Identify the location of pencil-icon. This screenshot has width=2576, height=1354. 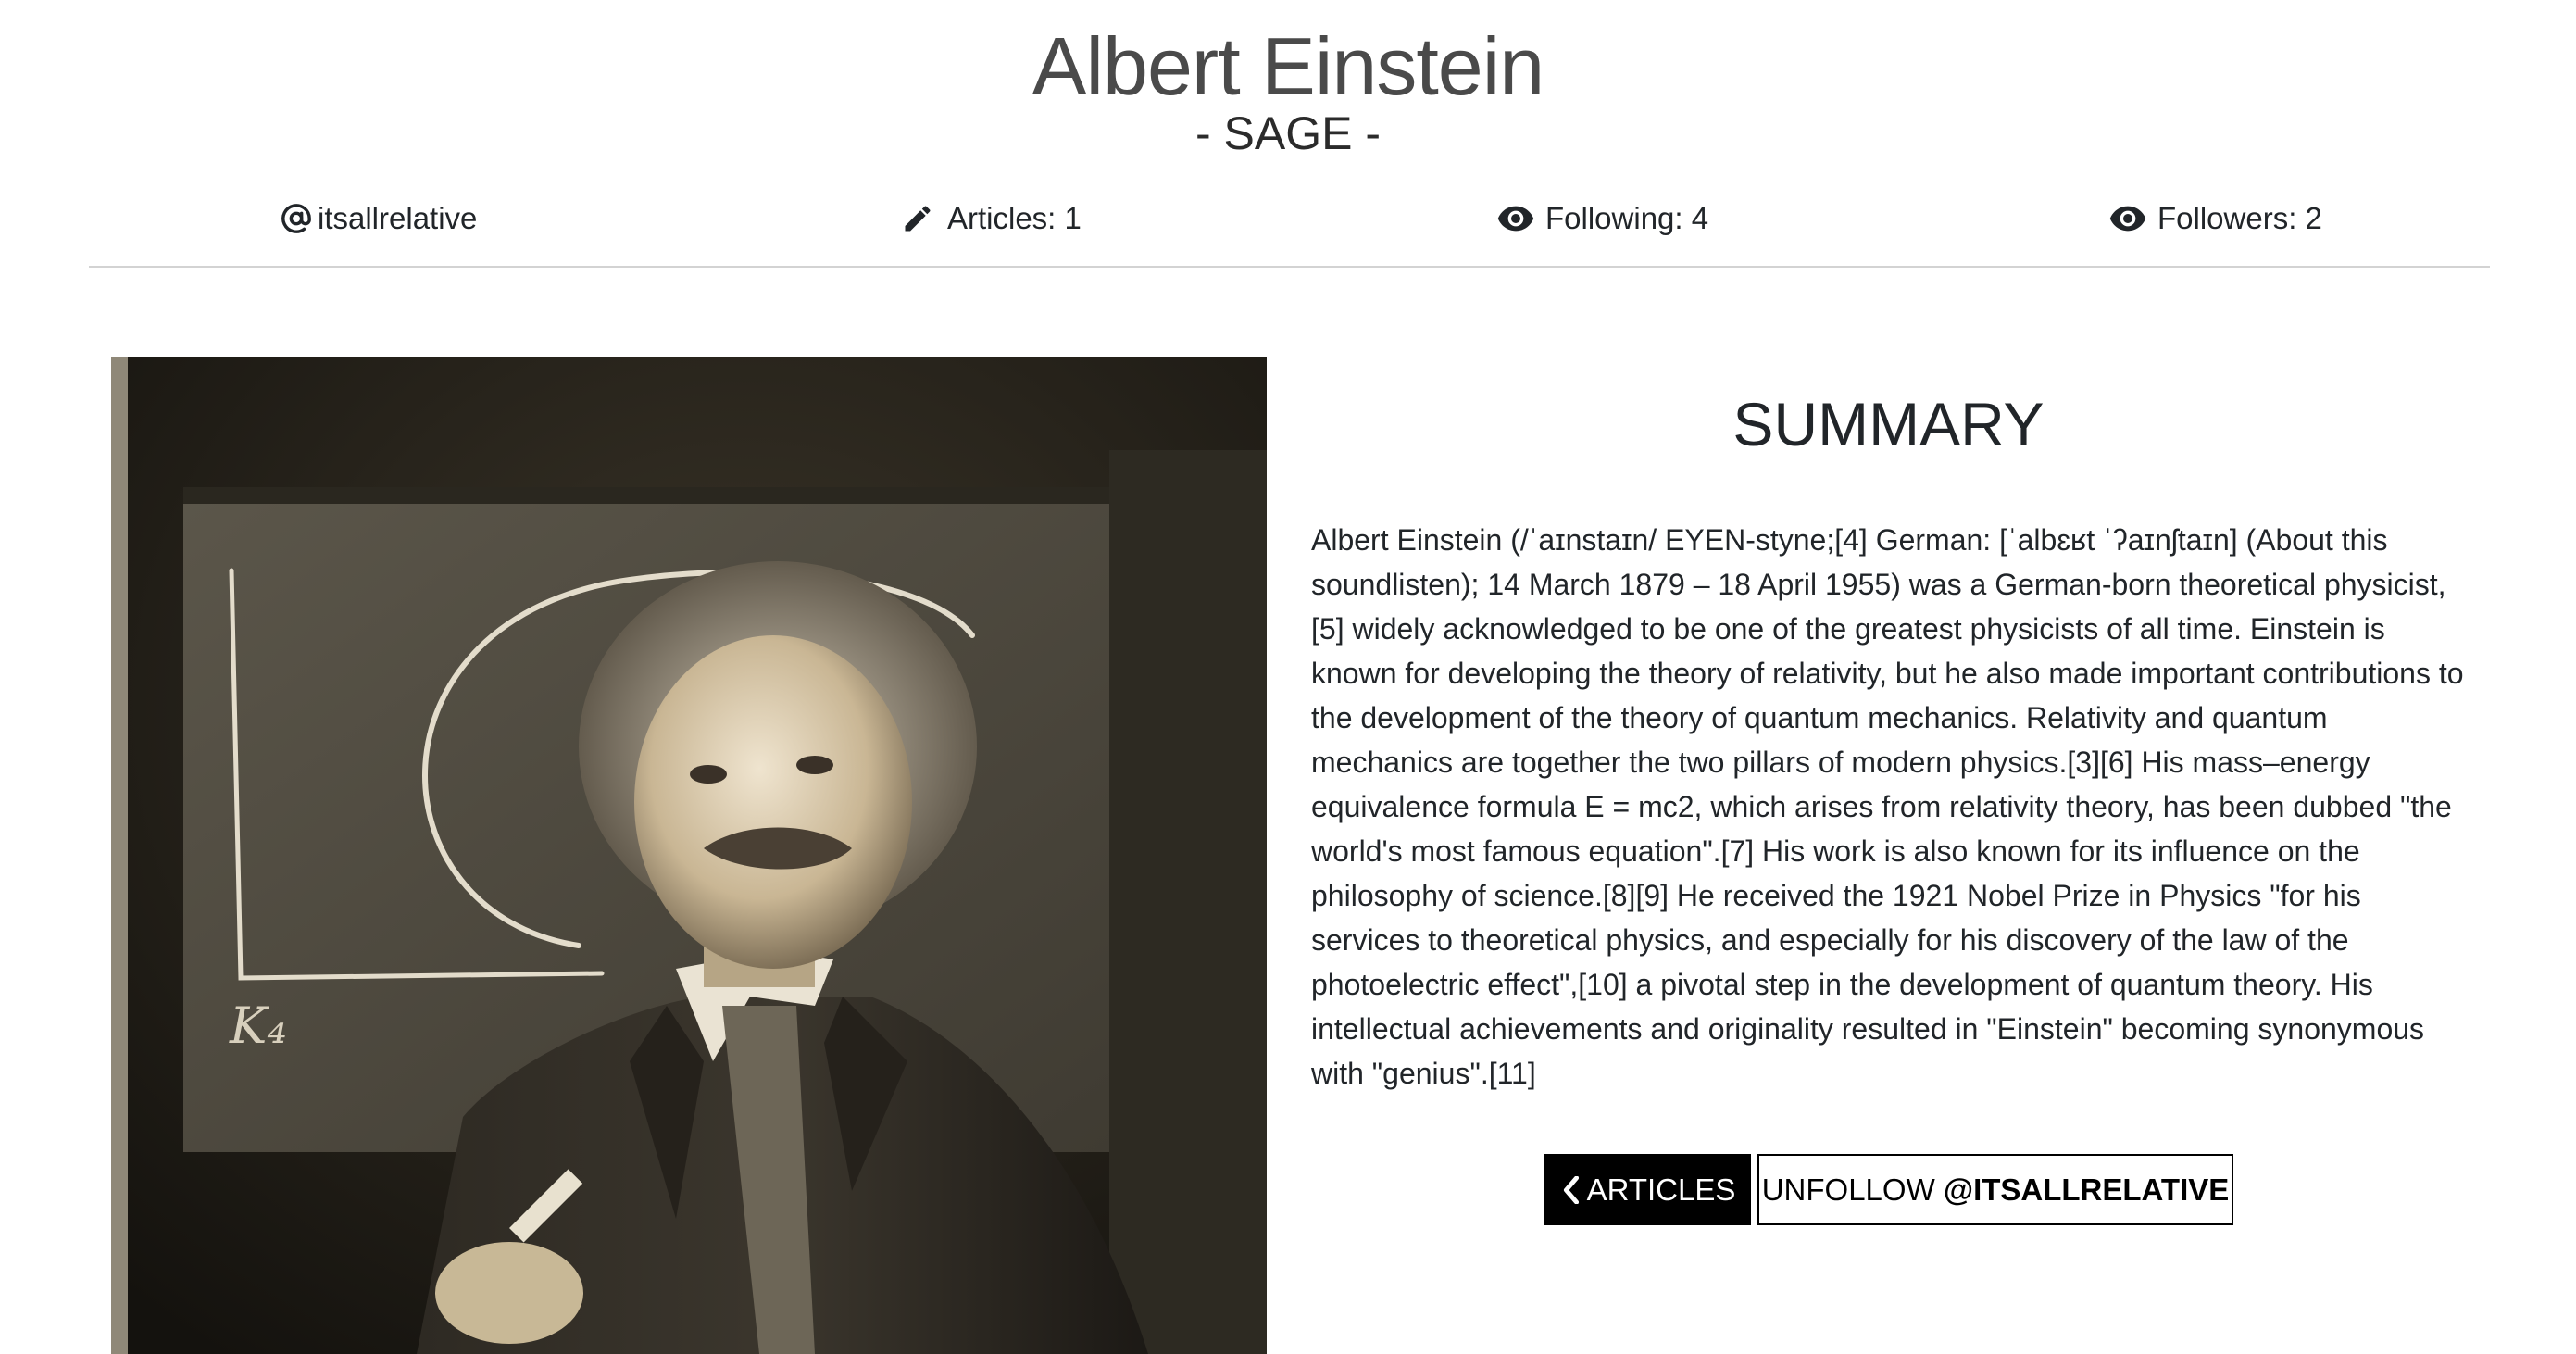
(918, 218).